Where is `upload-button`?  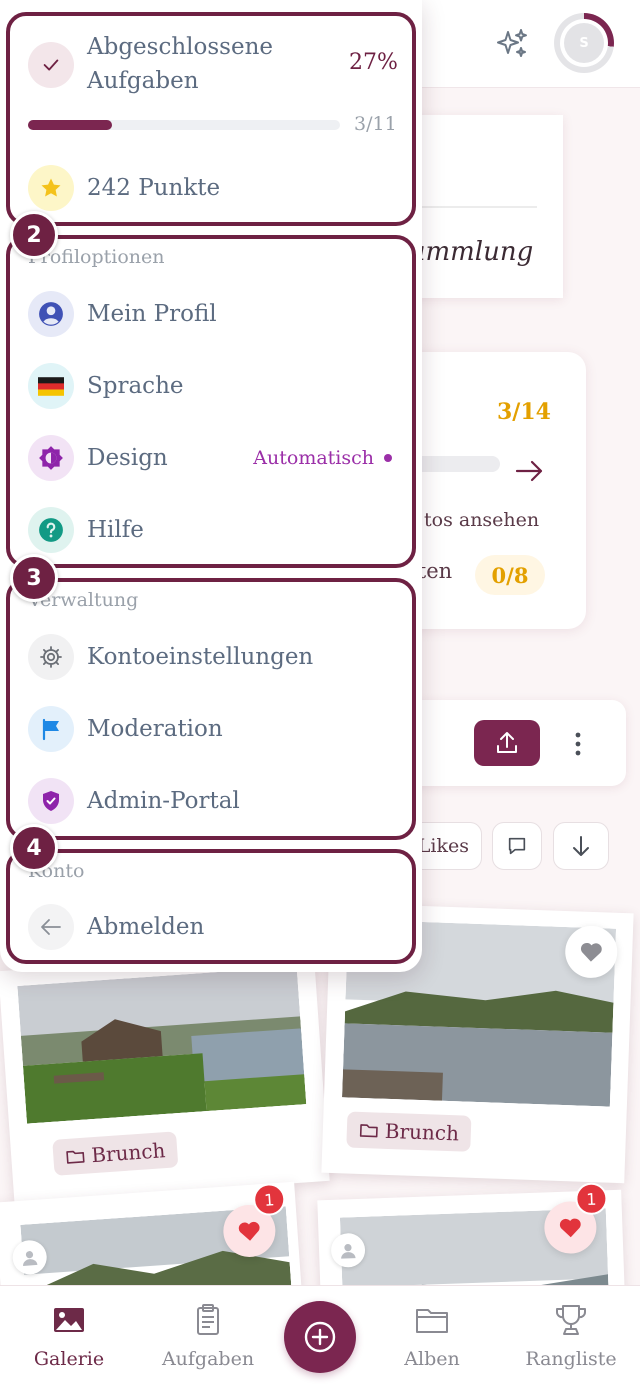
upload-button is located at coordinates (507, 743).